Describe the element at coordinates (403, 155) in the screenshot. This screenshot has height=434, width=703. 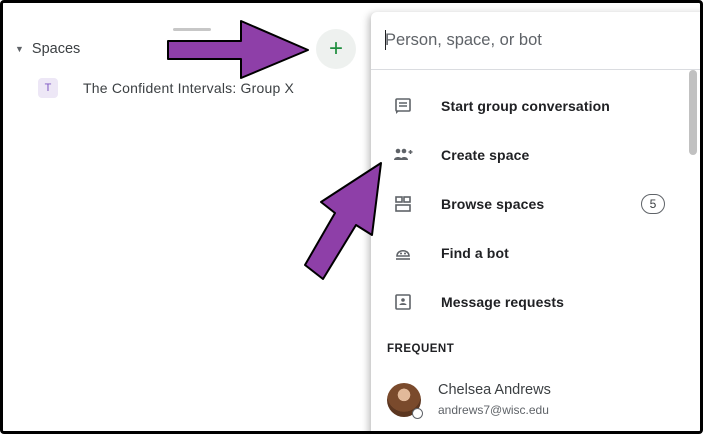
I see `group-add-icon` at that location.